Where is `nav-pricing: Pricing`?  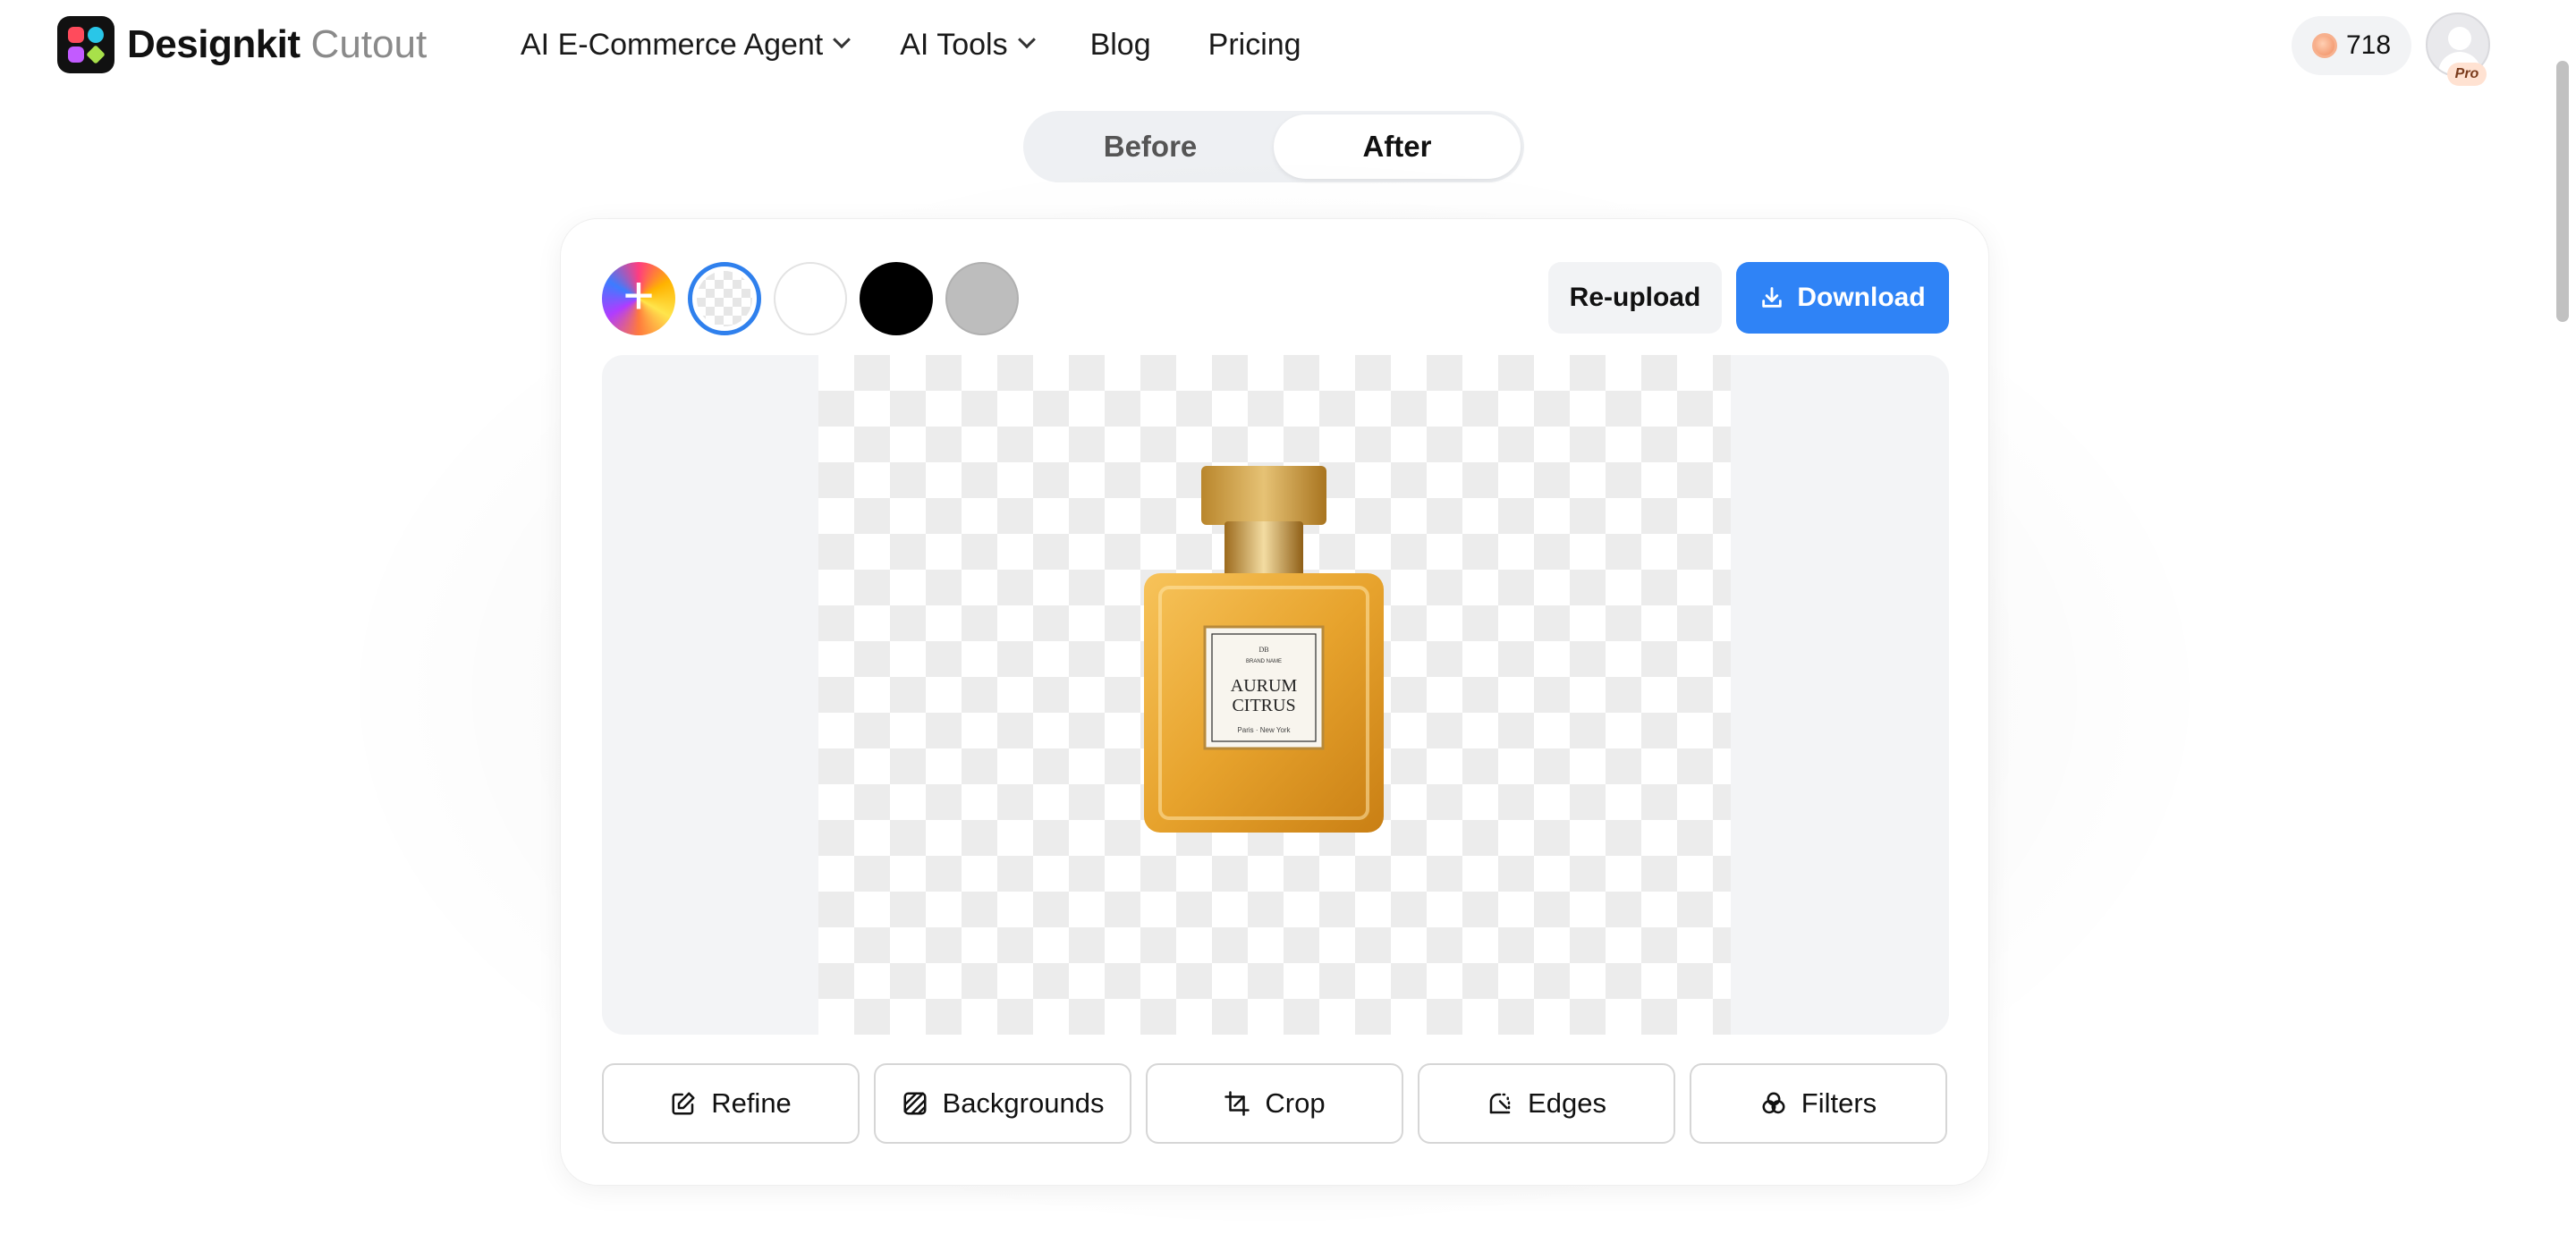 nav-pricing: Pricing is located at coordinates (1254, 45).